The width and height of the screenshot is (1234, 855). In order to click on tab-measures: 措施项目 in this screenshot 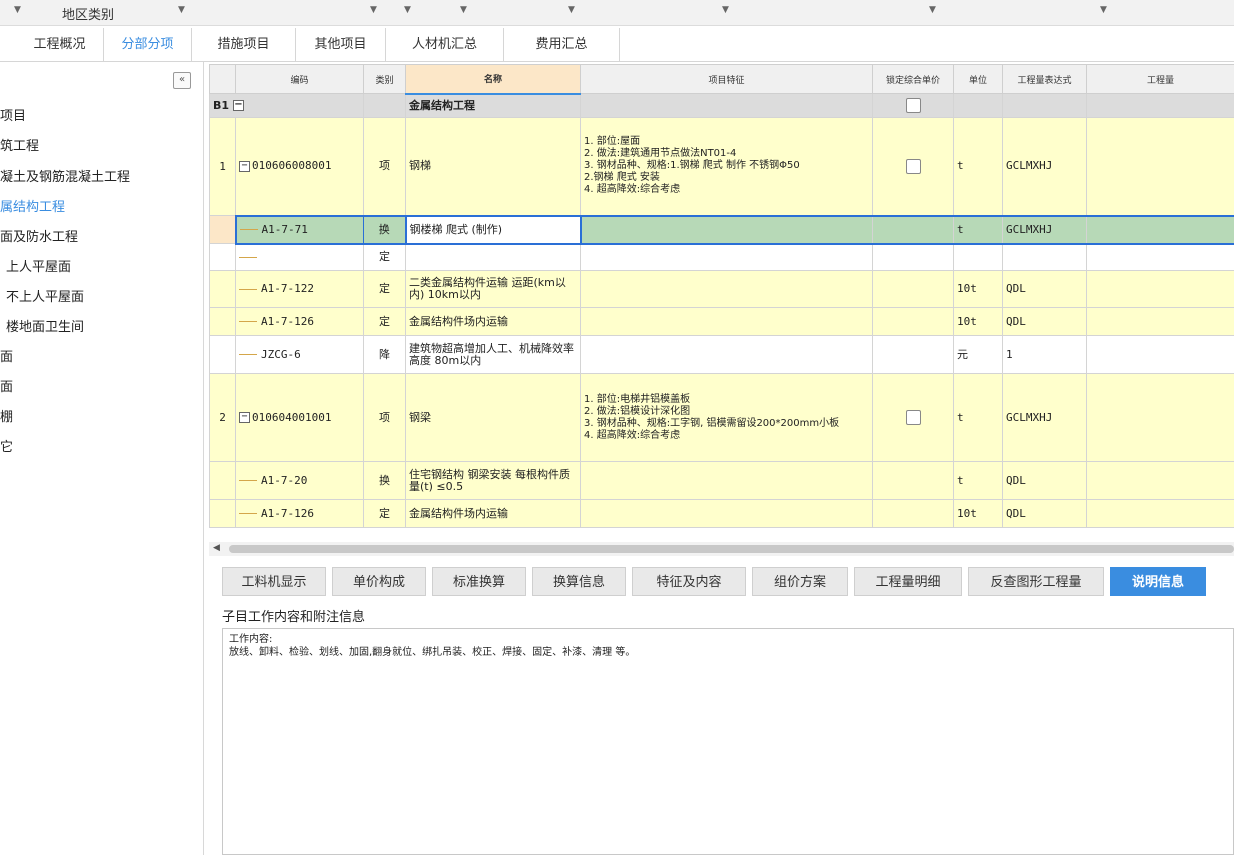, I will do `click(244, 44)`.